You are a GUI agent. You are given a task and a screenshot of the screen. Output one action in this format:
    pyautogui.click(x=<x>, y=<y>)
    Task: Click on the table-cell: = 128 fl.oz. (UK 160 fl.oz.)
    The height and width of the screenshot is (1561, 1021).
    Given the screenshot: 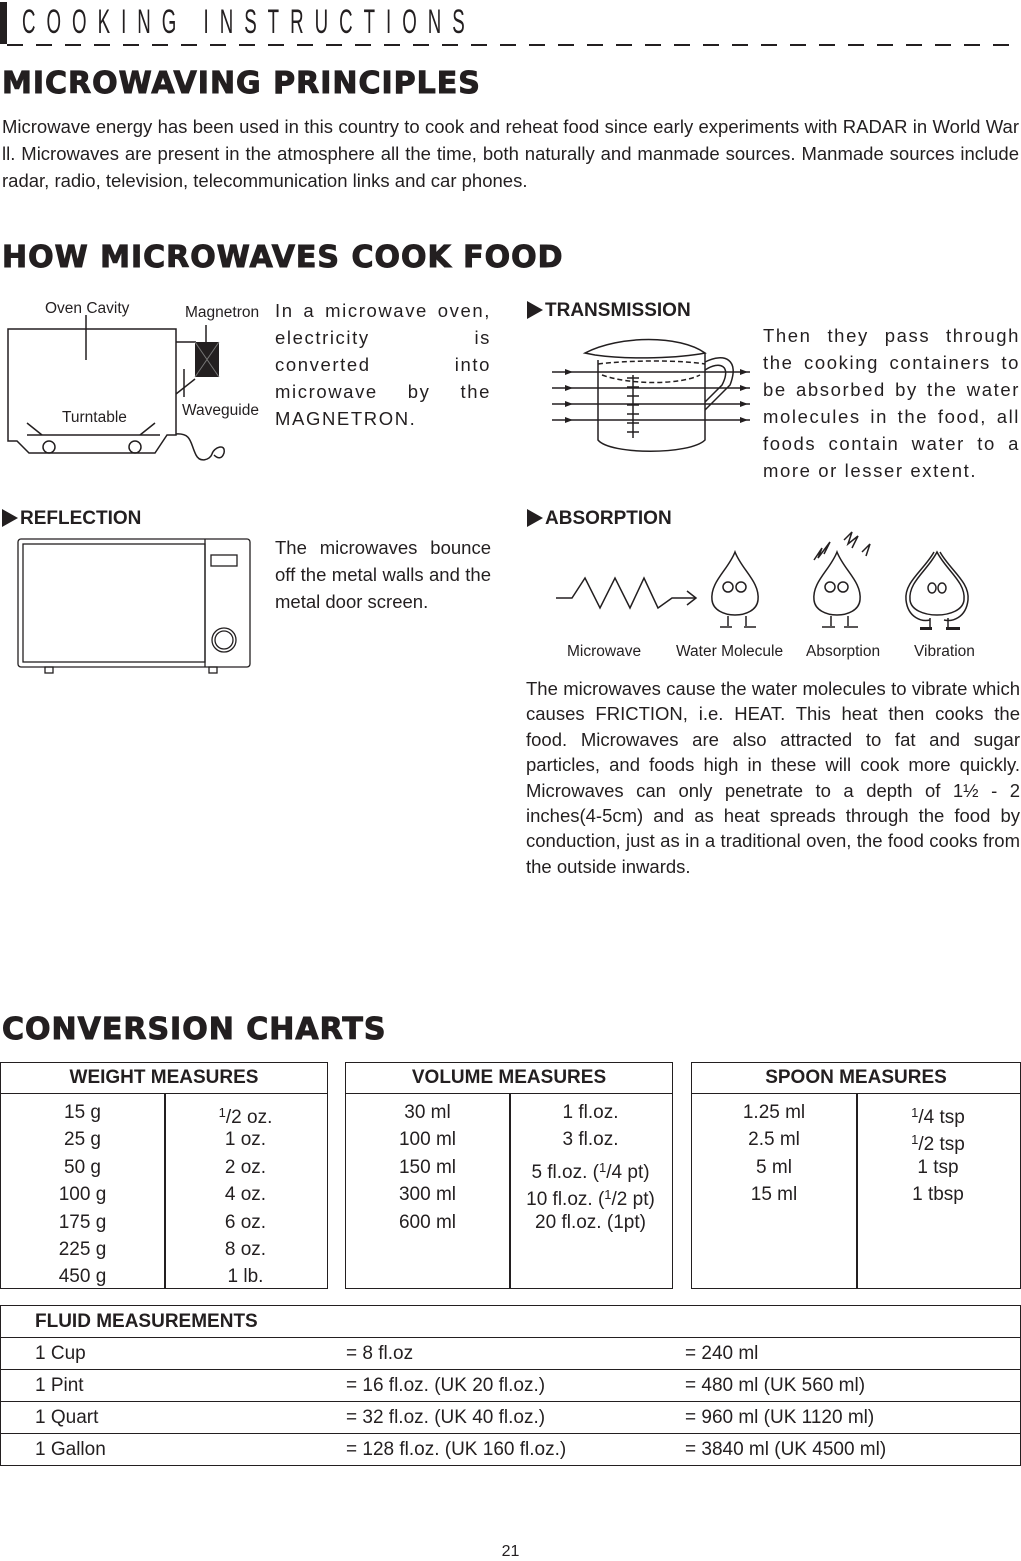 What is the action you would take?
    pyautogui.click(x=456, y=1449)
    